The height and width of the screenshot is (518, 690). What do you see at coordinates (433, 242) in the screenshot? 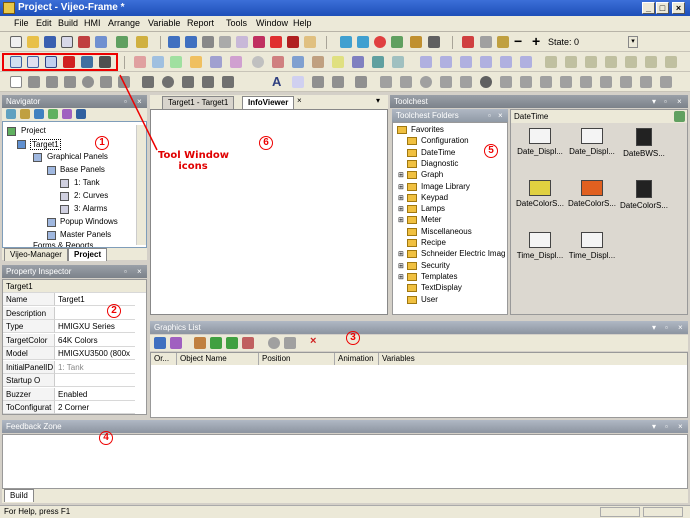
I see `toolchest-folder-item: Recipe` at bounding box center [433, 242].